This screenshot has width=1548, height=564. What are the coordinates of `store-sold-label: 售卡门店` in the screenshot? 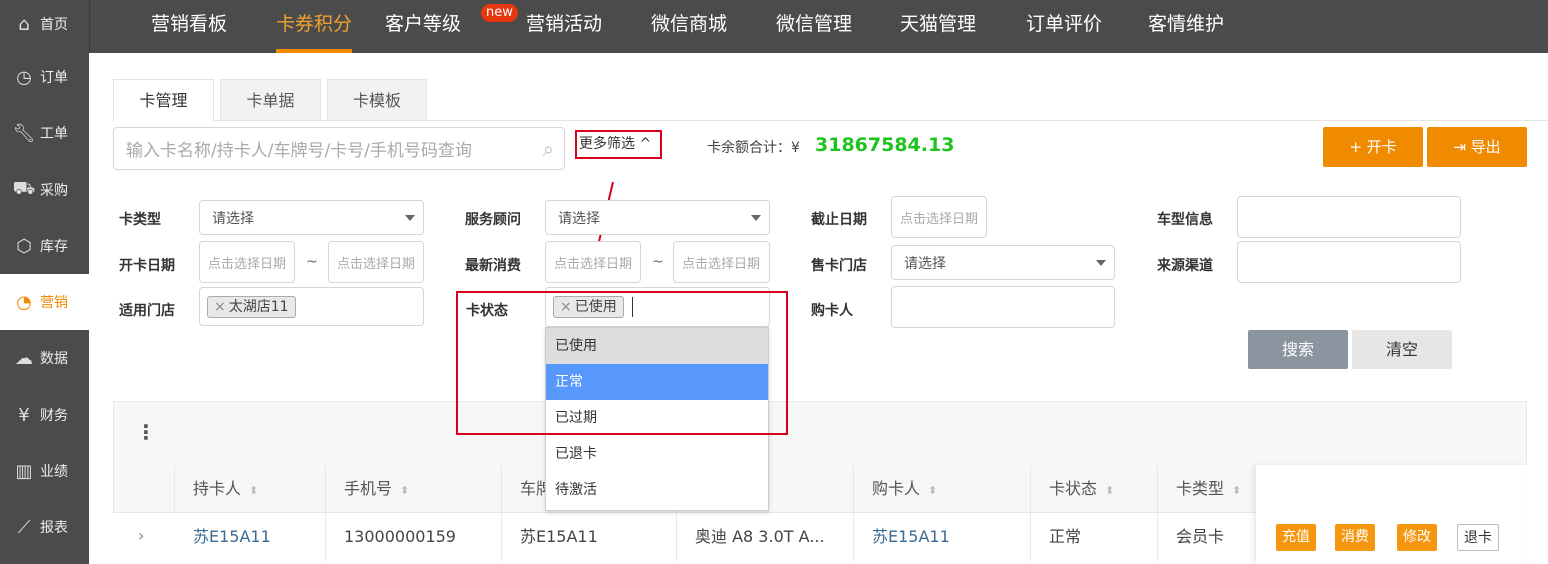 It's located at (839, 266).